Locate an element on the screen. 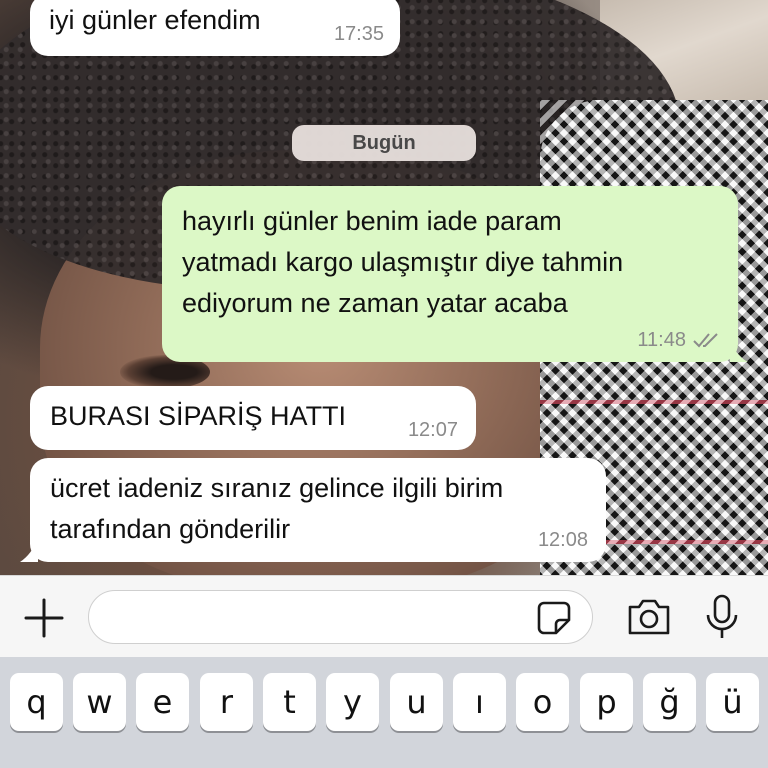  message-time: 11:48 is located at coordinates (661, 340).